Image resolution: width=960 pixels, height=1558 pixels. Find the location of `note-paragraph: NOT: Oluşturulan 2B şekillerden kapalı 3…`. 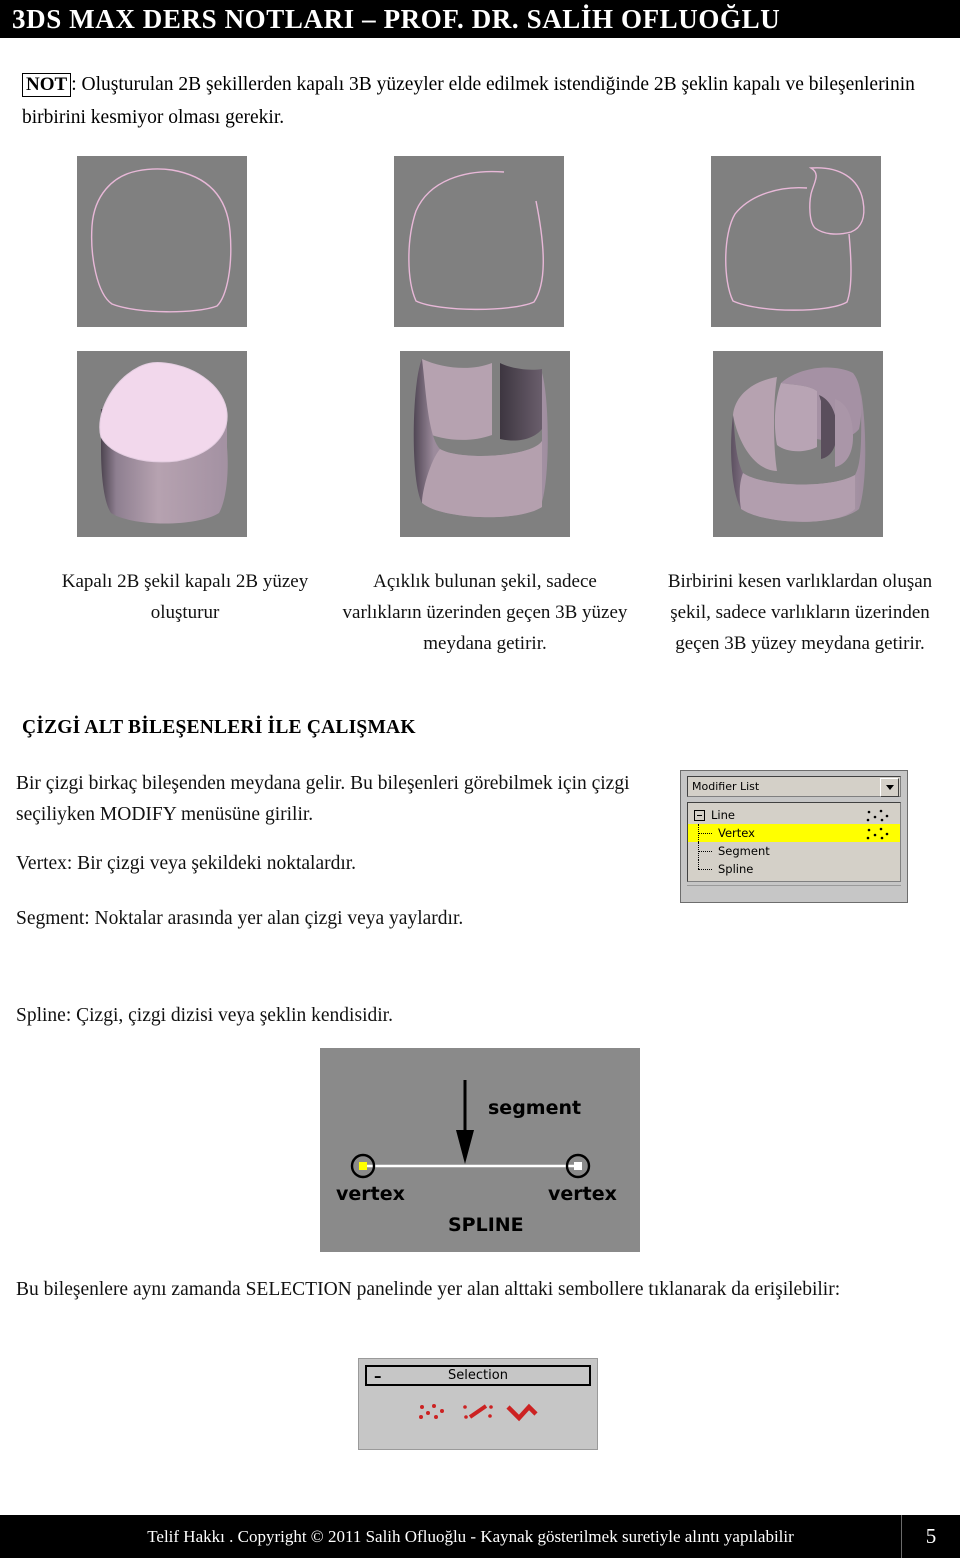

note-paragraph: NOT: Oluşturulan 2B şekillerden kapalı 3… is located at coordinates (480, 101).